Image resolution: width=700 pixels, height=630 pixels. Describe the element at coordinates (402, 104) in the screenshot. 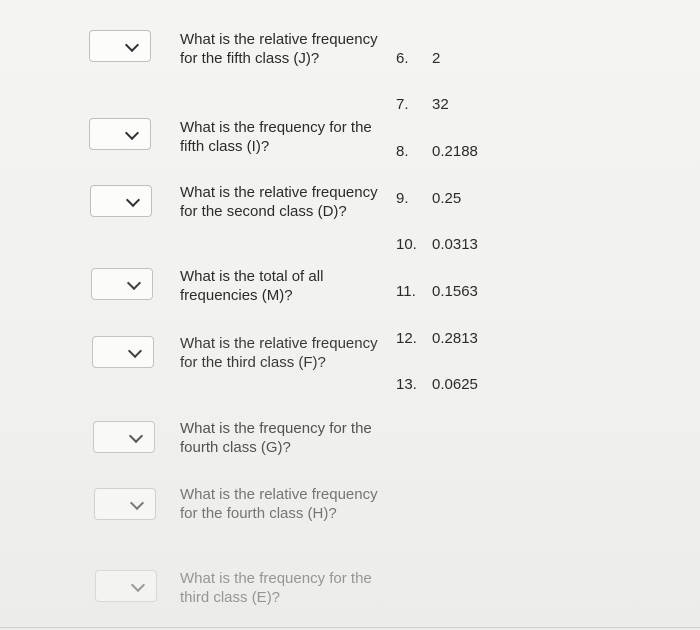

I see `option-number: 7.` at that location.